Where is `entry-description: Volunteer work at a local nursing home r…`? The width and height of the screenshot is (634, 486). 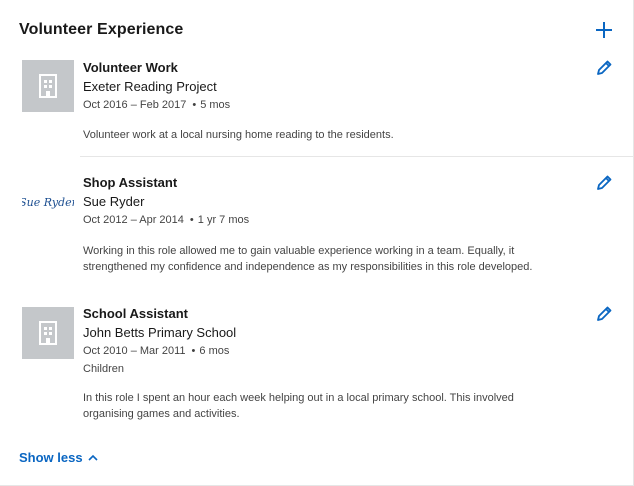 entry-description: Volunteer work at a local nursing home r… is located at coordinates (238, 135).